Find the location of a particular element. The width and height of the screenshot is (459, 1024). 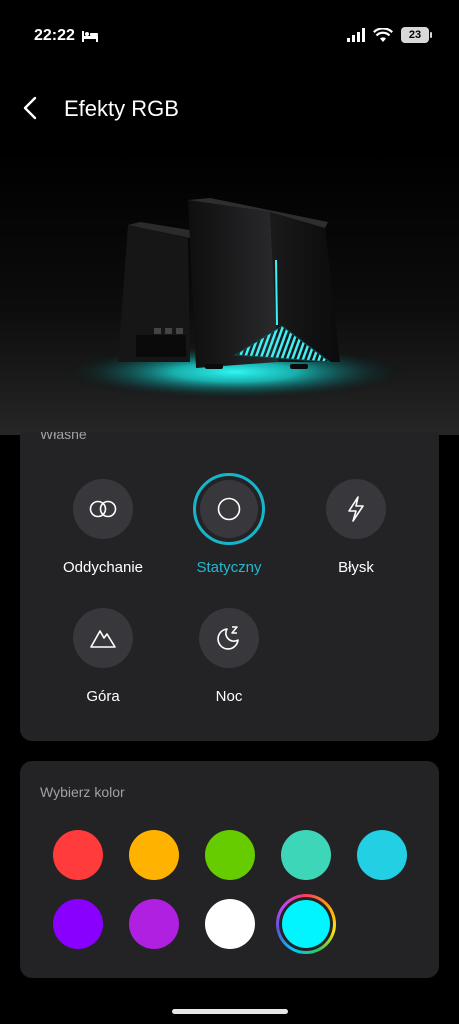

circle-icon is located at coordinates (229, 509).